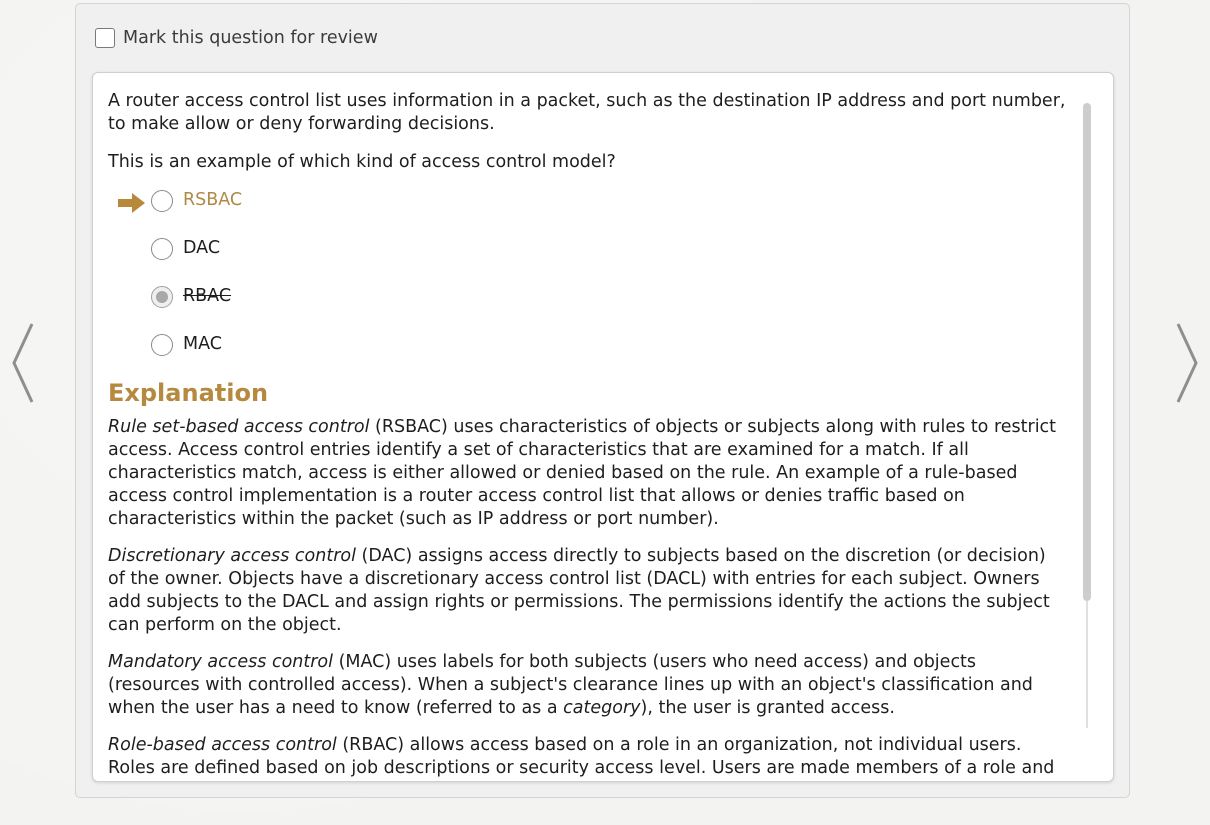 The image size is (1210, 825). I want to click on next-question-button, so click(1187, 363).